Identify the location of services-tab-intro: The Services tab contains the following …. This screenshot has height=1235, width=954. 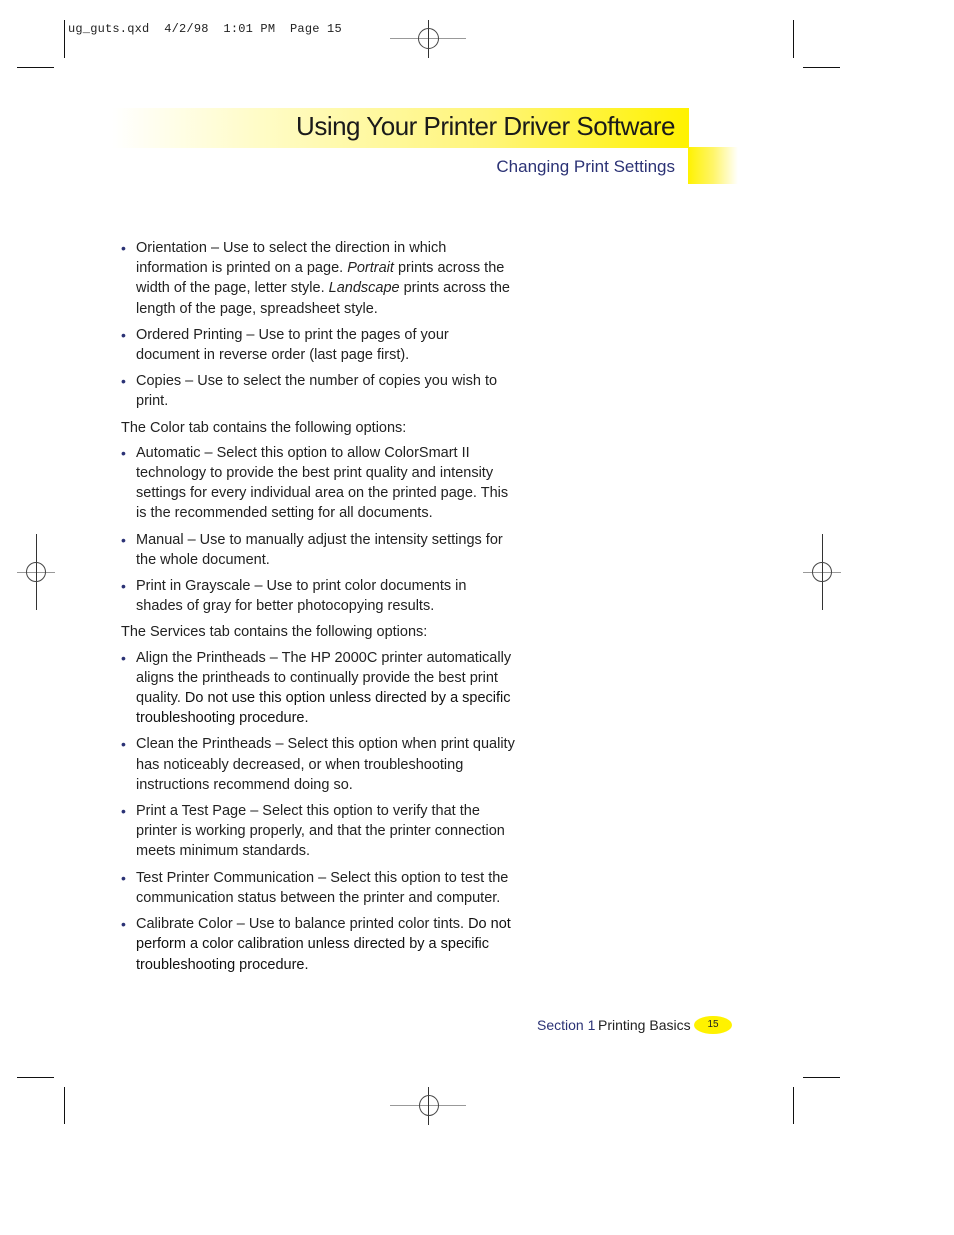
(274, 632).